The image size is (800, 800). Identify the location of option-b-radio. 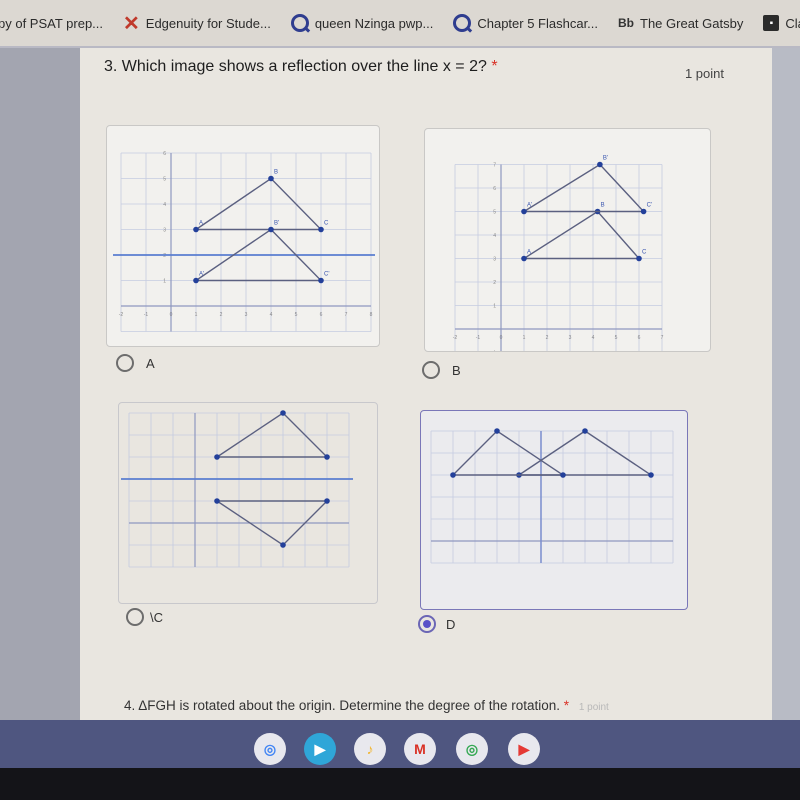
(431, 370).